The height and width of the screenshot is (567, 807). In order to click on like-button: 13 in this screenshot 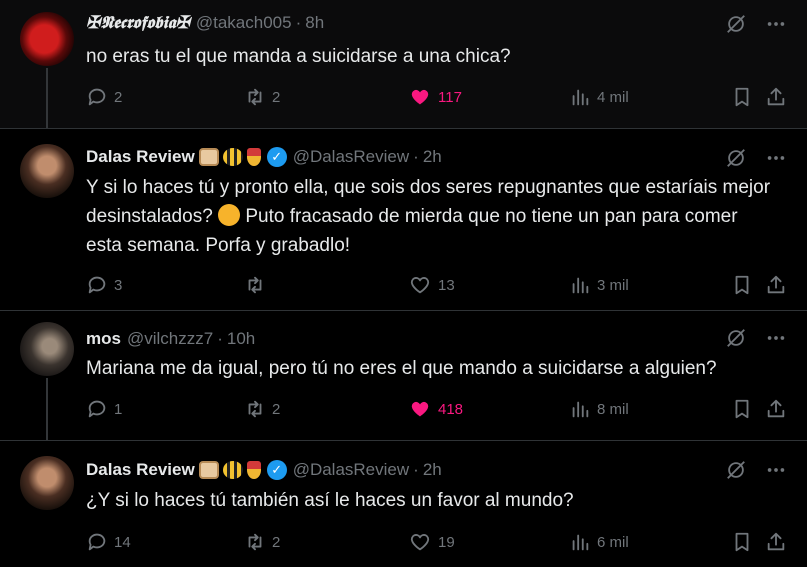, I will do `click(431, 285)`.